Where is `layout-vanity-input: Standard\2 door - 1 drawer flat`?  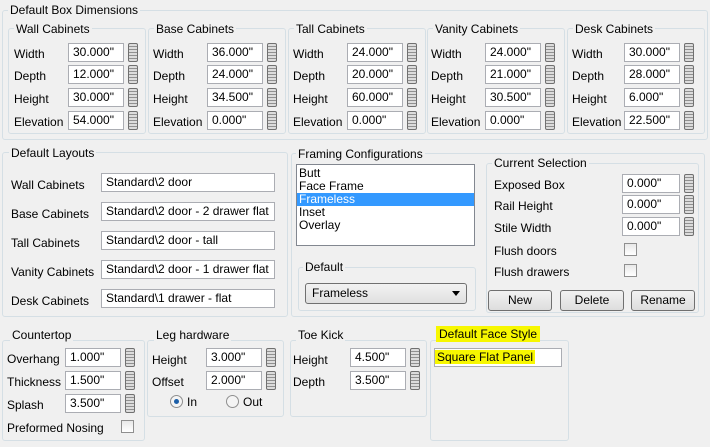 layout-vanity-input: Standard\2 door - 1 drawer flat is located at coordinates (188, 269).